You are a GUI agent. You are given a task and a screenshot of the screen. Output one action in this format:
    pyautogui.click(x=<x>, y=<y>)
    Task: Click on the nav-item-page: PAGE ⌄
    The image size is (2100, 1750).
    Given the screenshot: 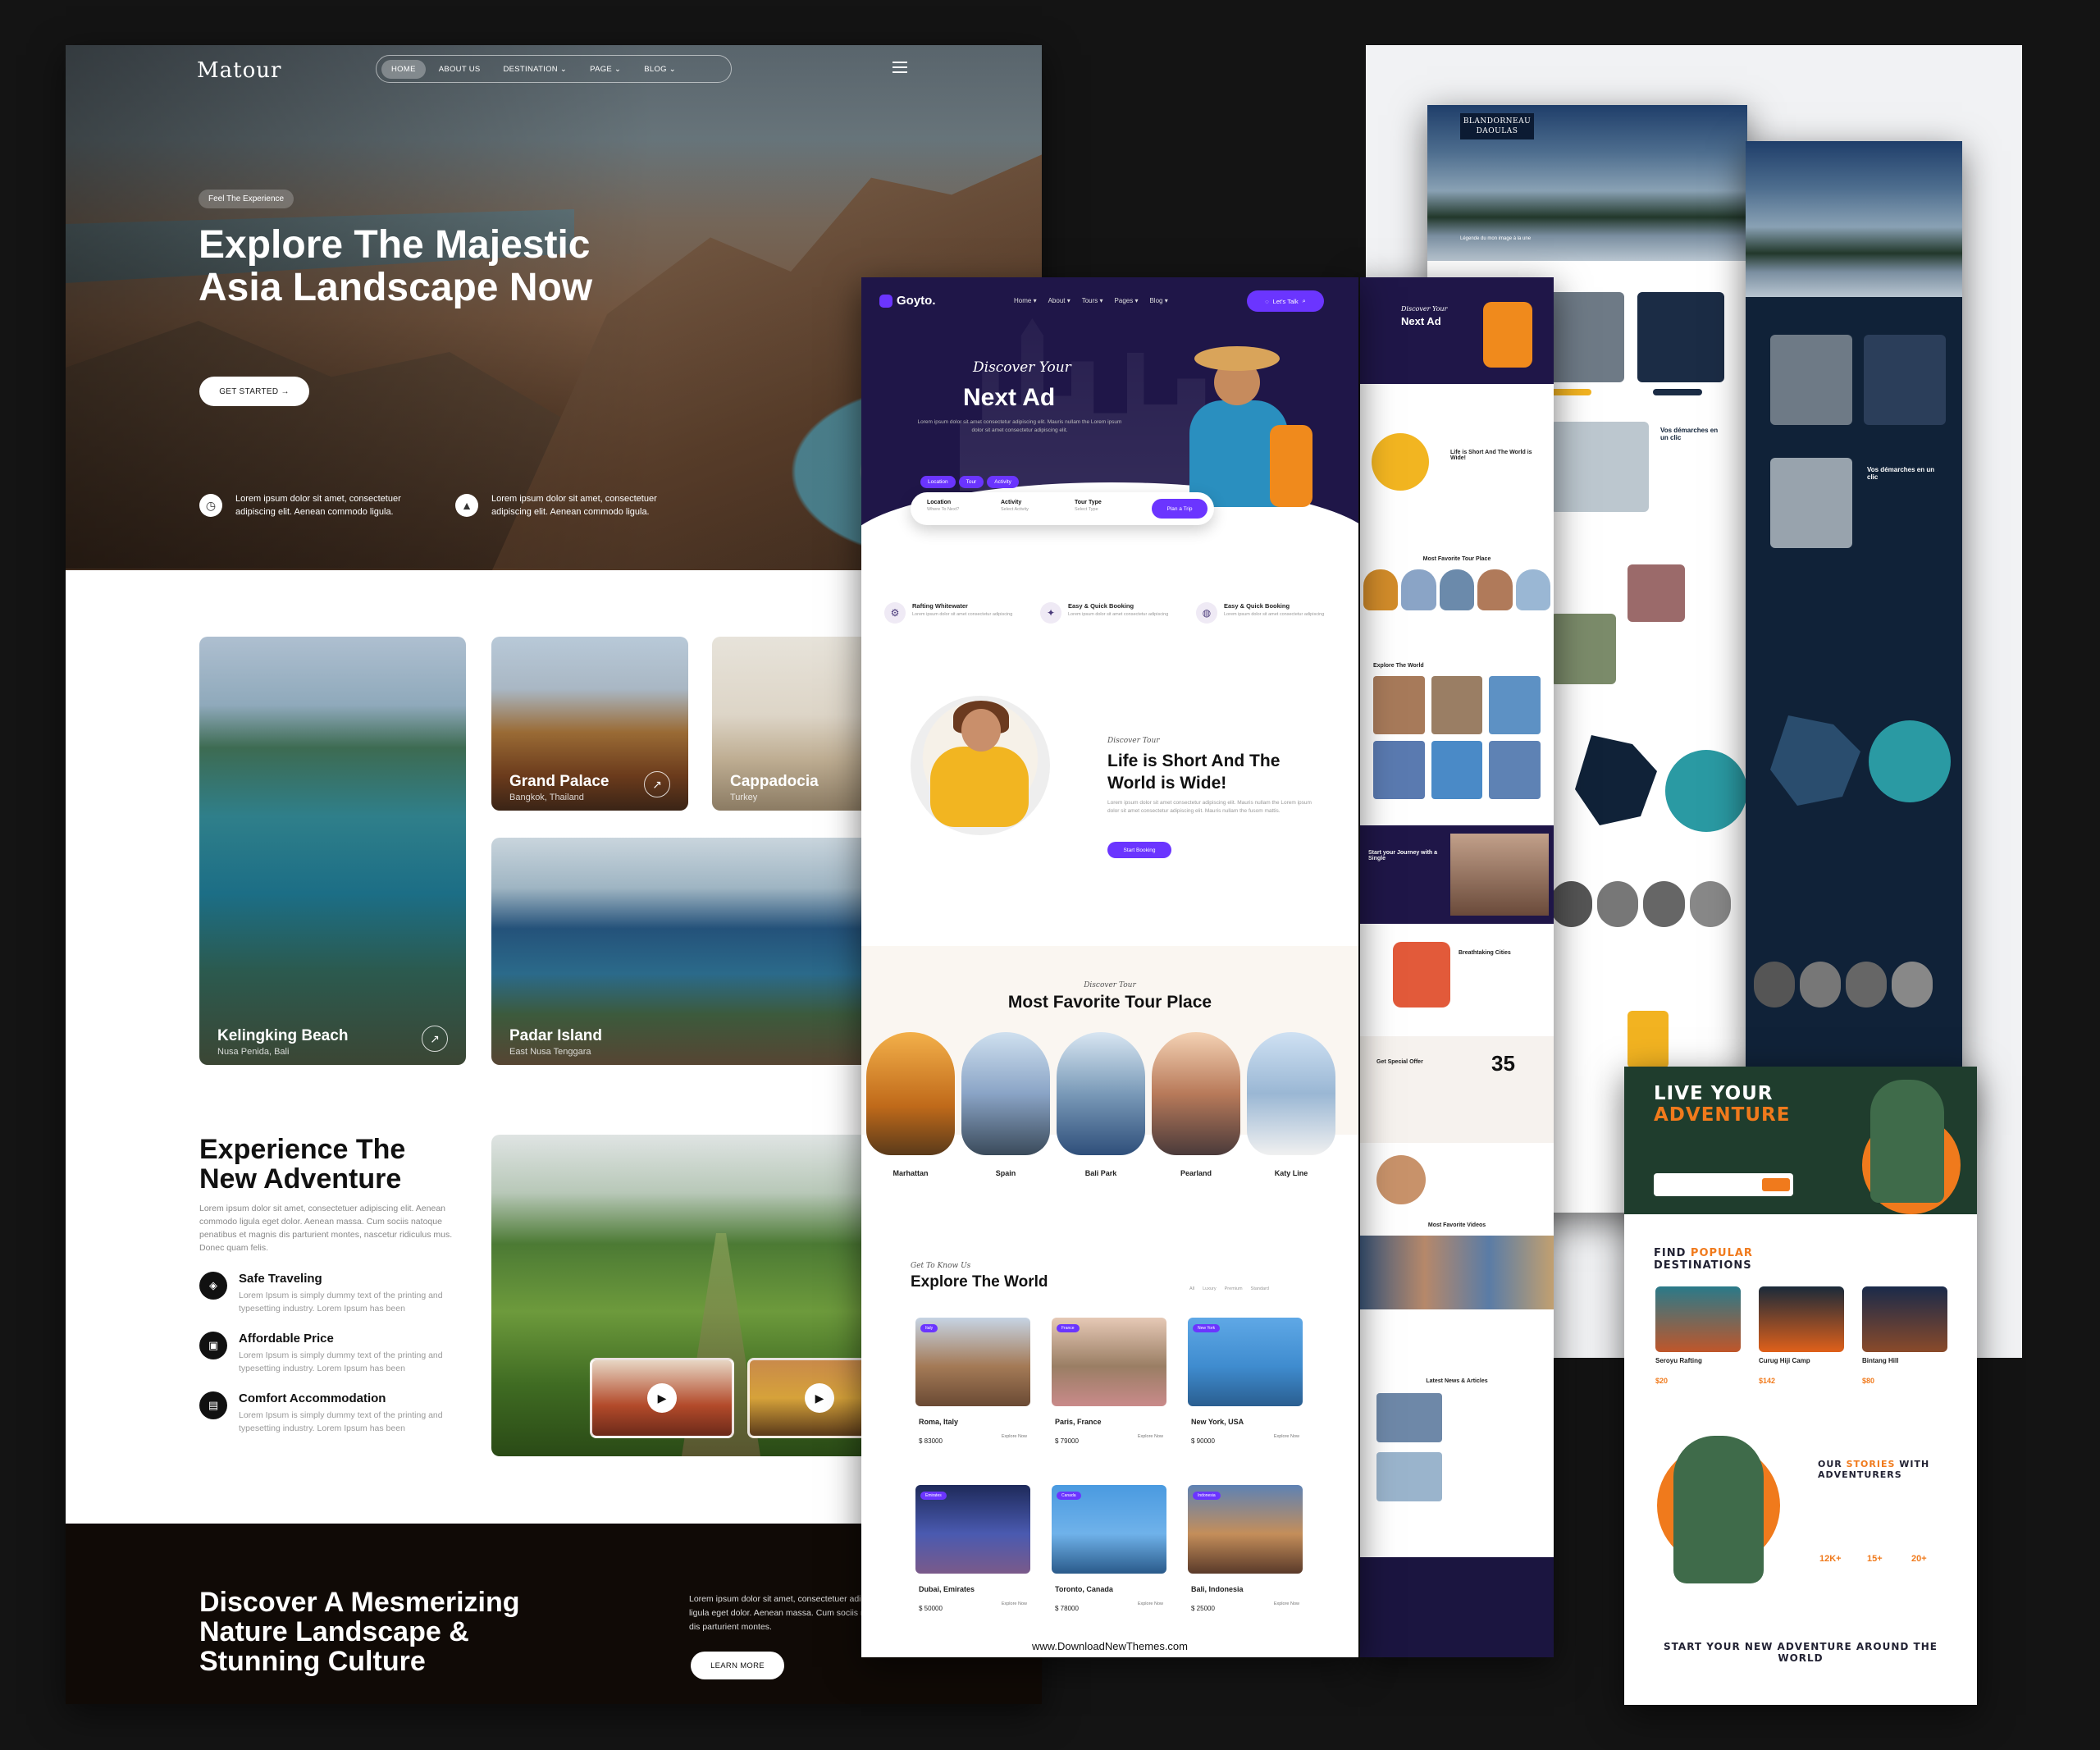 What is the action you would take?
    pyautogui.click(x=606, y=69)
    